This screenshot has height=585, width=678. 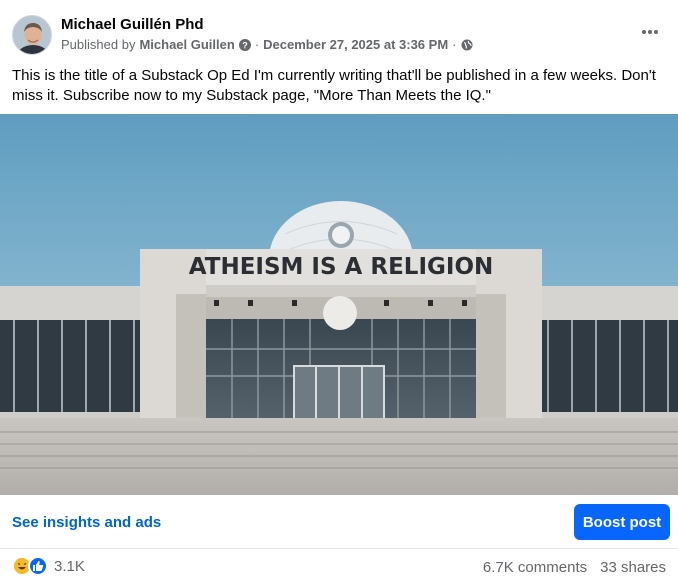 I want to click on post-stats: 3.1K 6.7K comments 33 shares, so click(x=339, y=567).